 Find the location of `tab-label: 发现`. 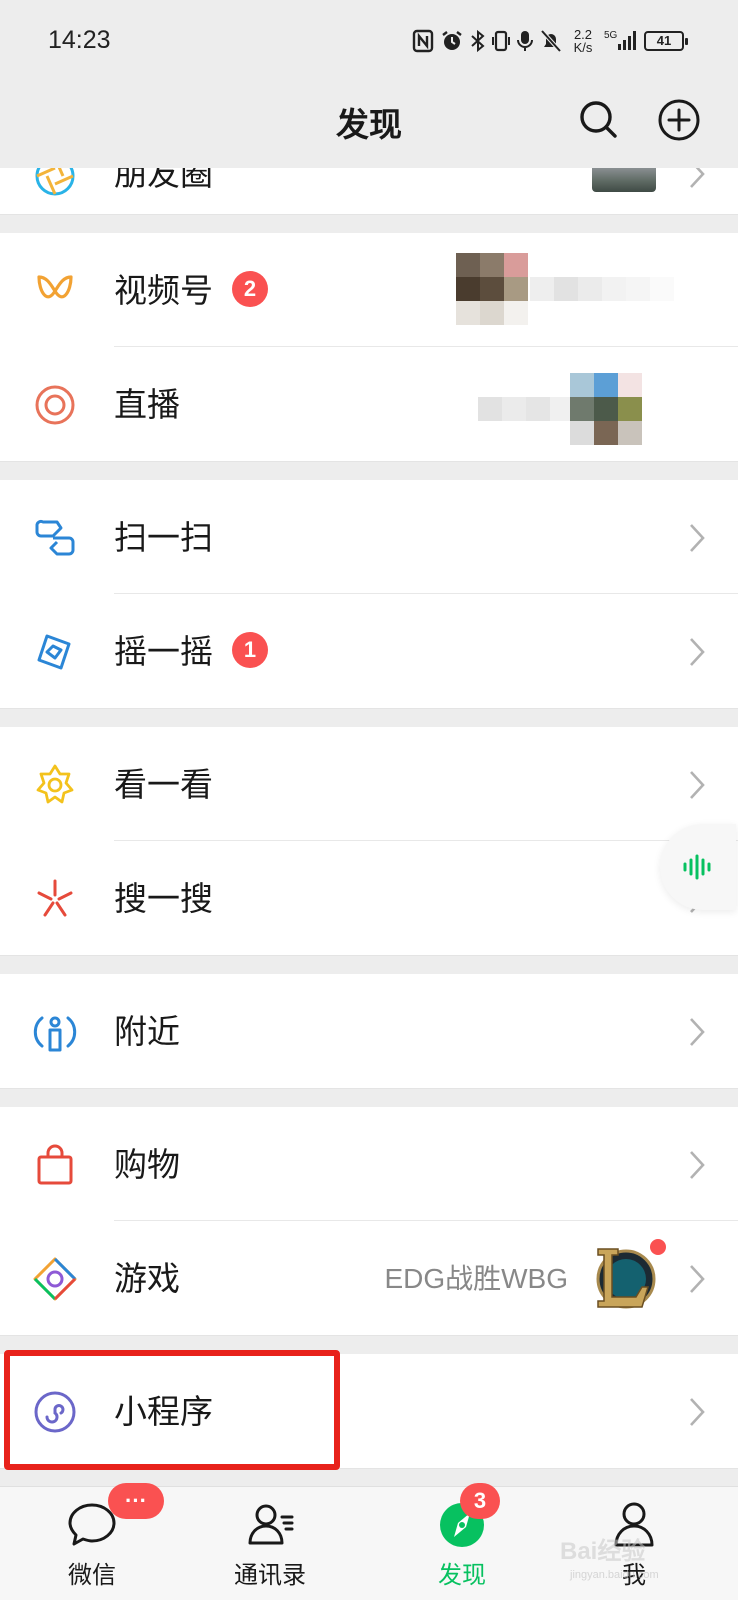

tab-label: 发现 is located at coordinates (462, 1575).